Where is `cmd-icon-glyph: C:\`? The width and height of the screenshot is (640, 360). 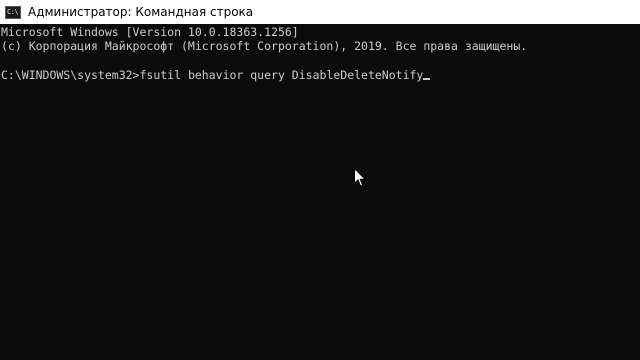 cmd-icon-glyph: C:\ is located at coordinates (13, 11).